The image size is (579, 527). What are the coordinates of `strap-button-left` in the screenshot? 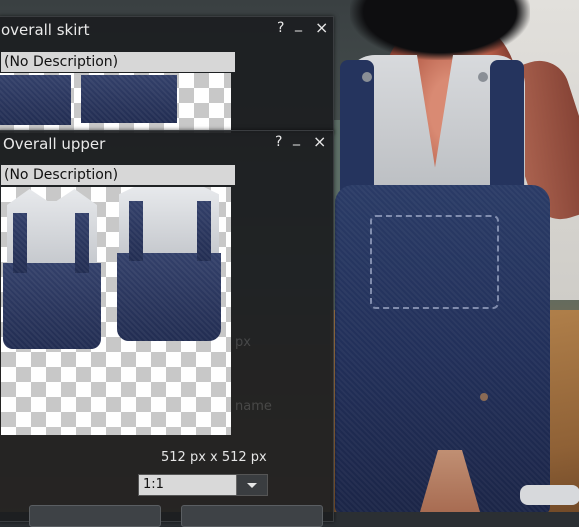 It's located at (367, 77).